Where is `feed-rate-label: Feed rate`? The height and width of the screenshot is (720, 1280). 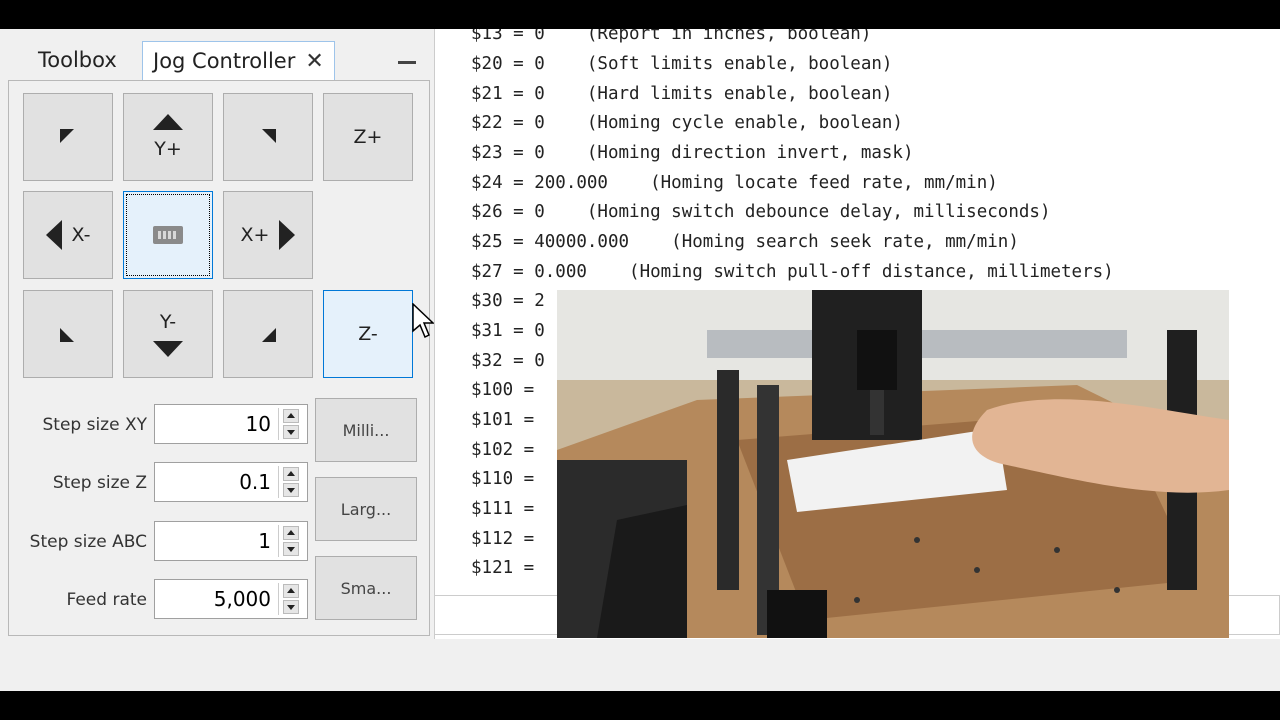
feed-rate-label: Feed rate is located at coordinates (107, 600).